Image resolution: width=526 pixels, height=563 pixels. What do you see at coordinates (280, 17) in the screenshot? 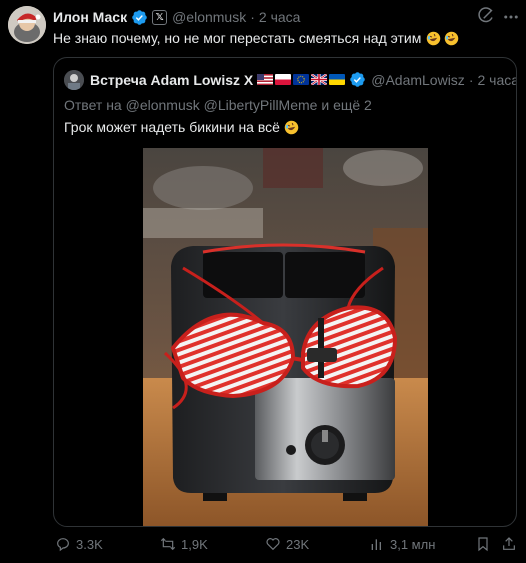
I see `tweet-time: 2 часа` at bounding box center [280, 17].